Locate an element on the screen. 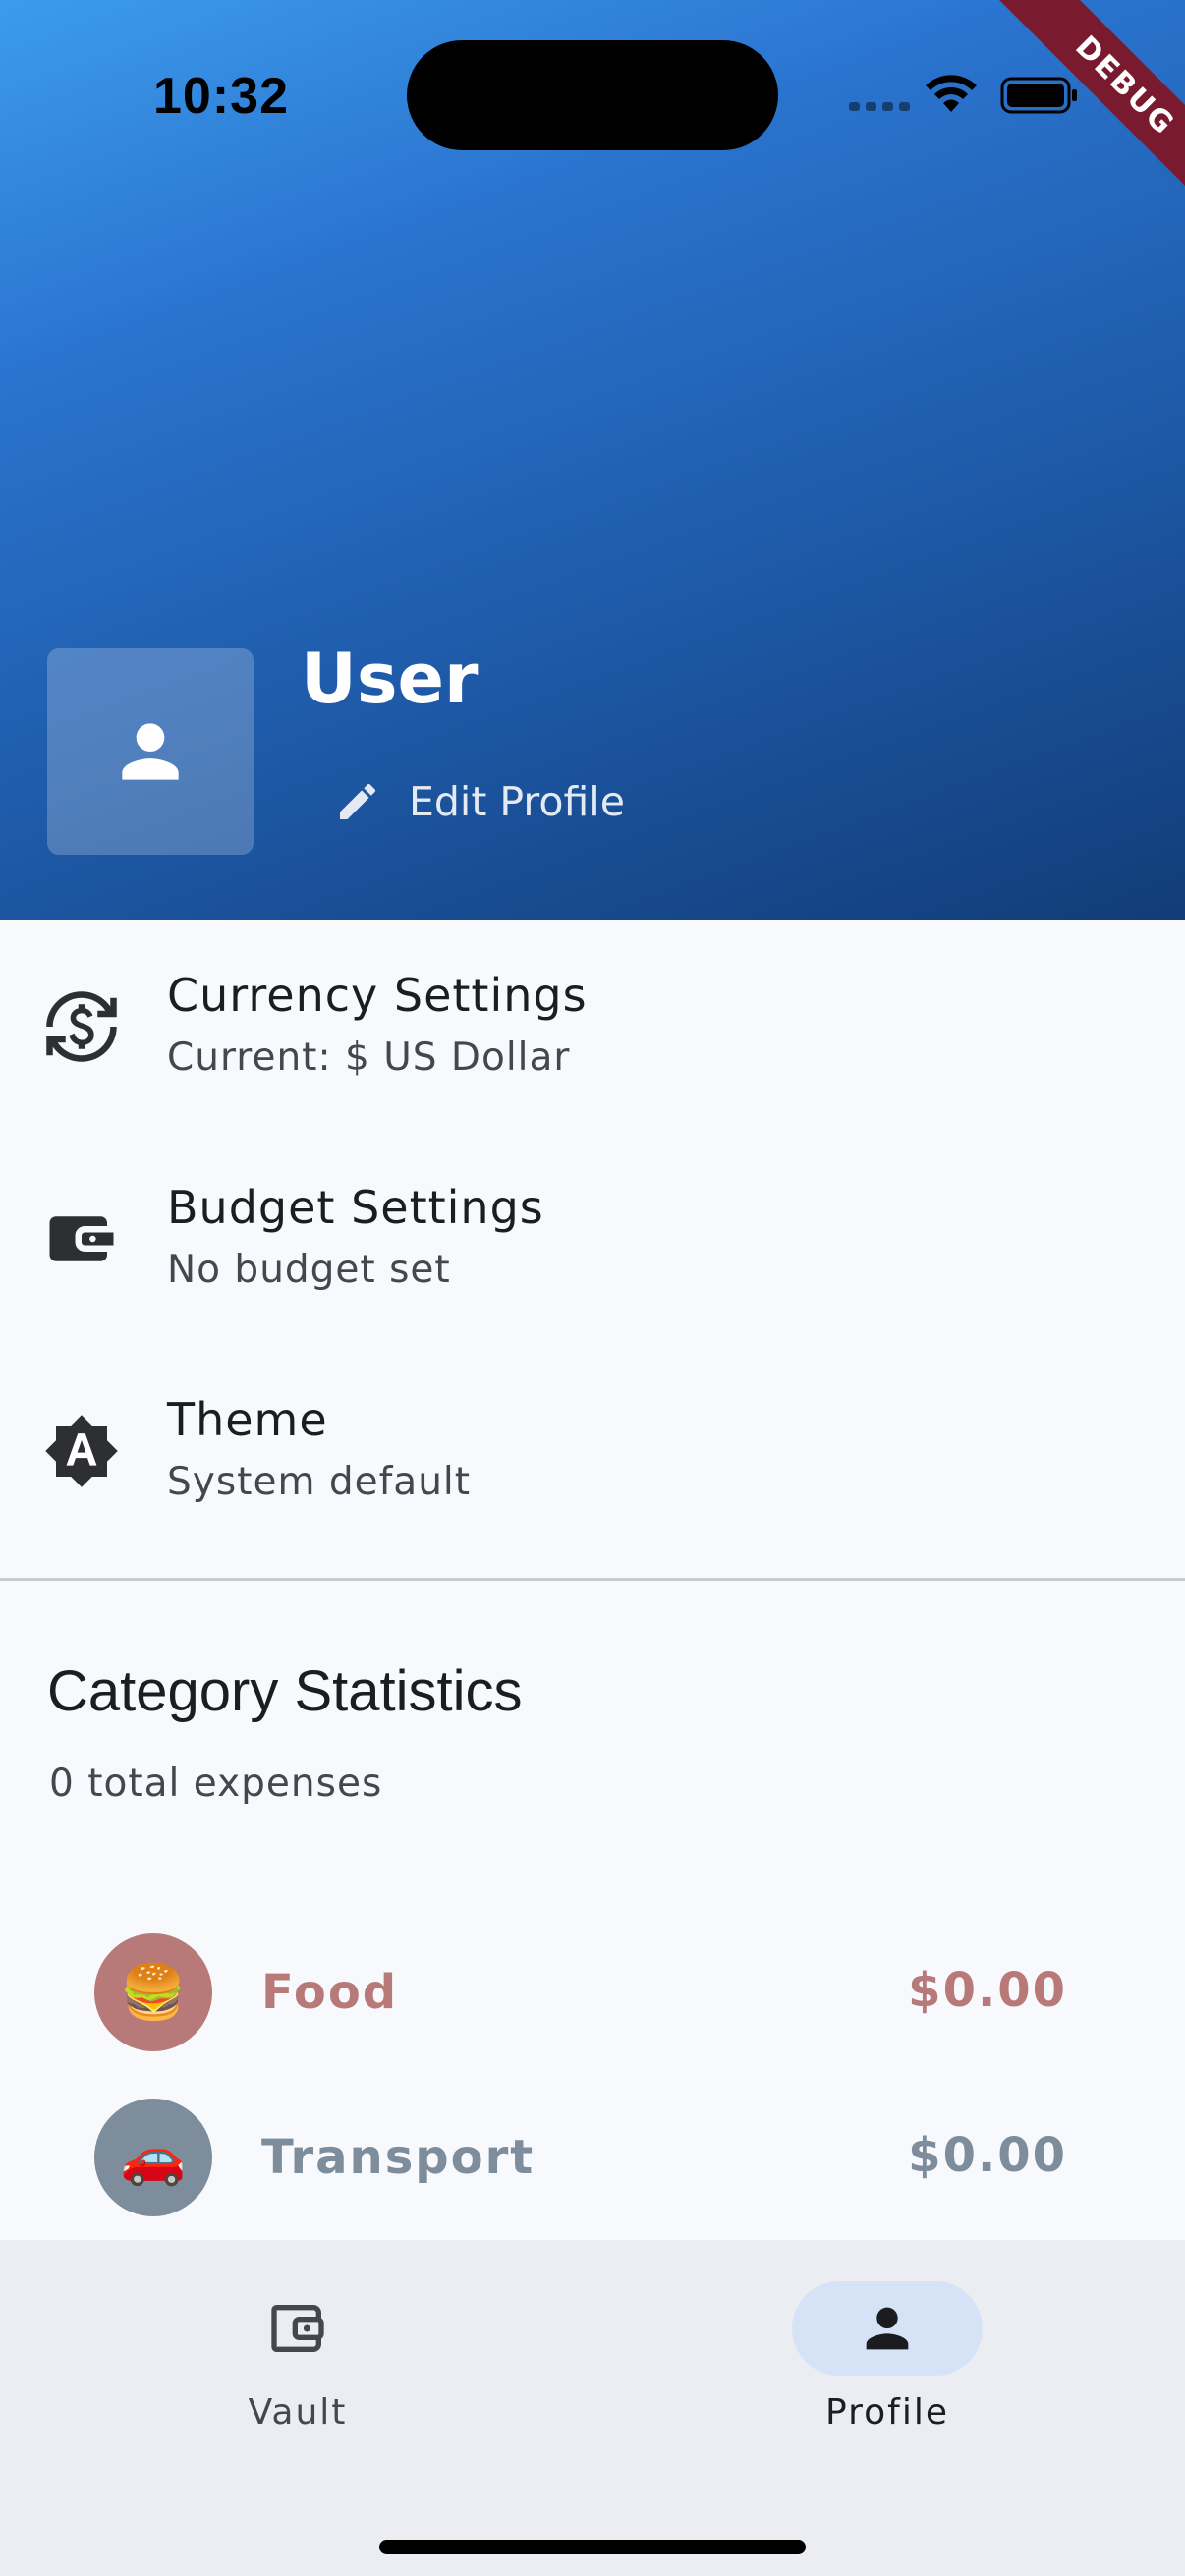 The width and height of the screenshot is (1185, 2576). category-statistics-title: Category Statistics is located at coordinates (285, 1691).